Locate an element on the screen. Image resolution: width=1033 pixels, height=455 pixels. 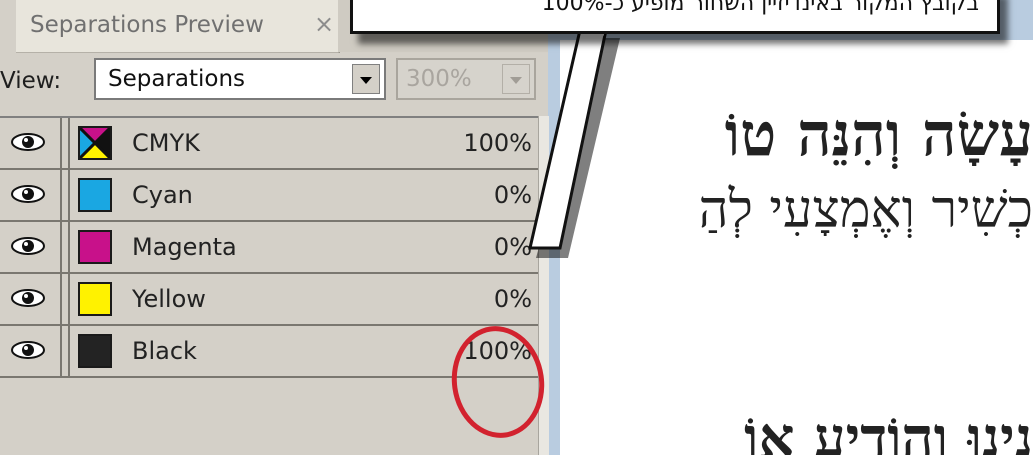
document-text-line: נֵינוּ וְהוֹדִיעַ אוֹ is located at coordinates (888, 430).